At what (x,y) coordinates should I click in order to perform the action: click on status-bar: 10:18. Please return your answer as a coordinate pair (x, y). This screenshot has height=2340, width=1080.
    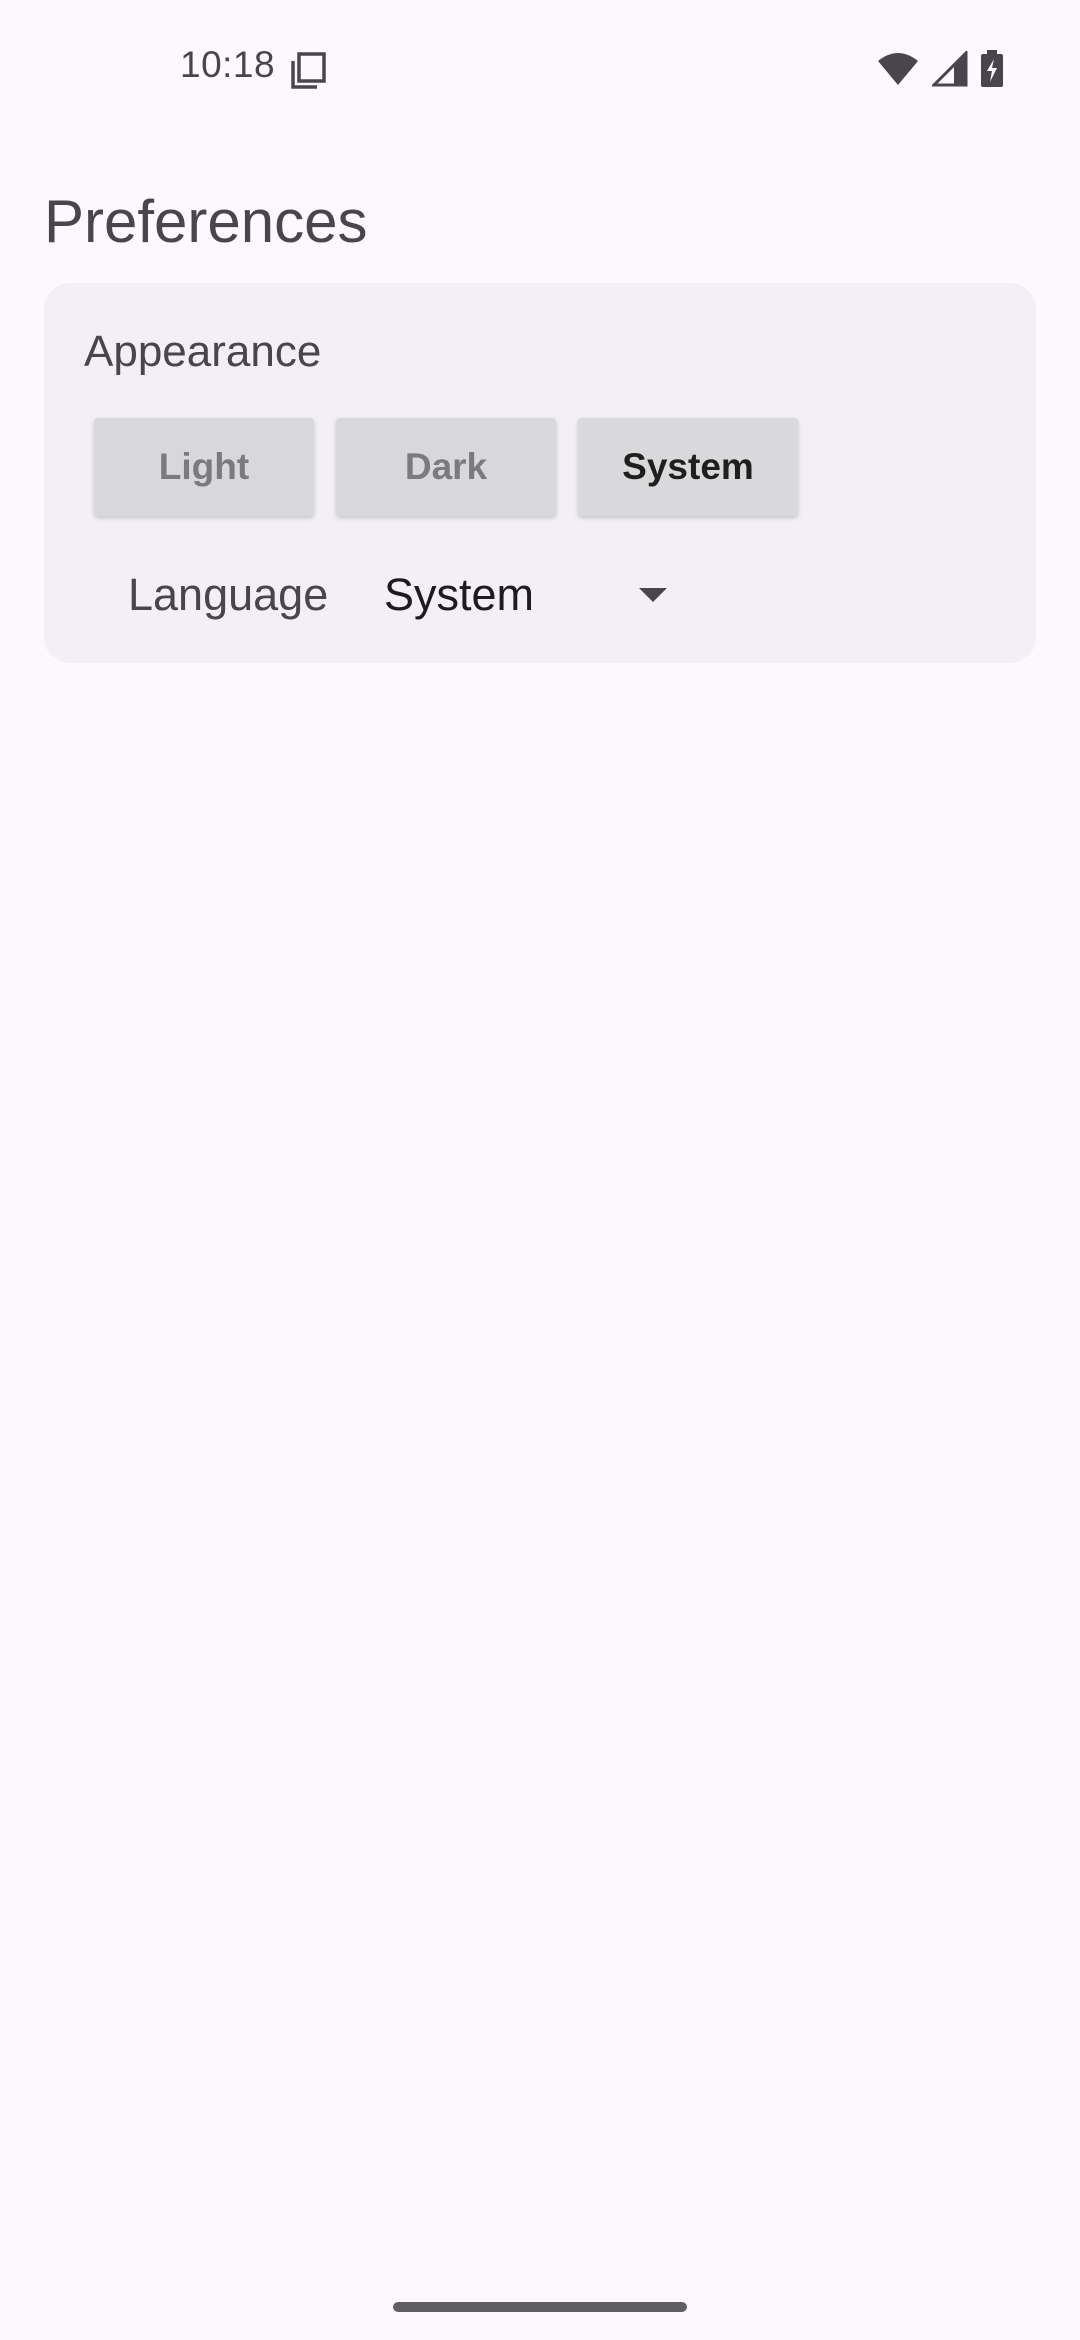
    Looking at the image, I should click on (540, 70).